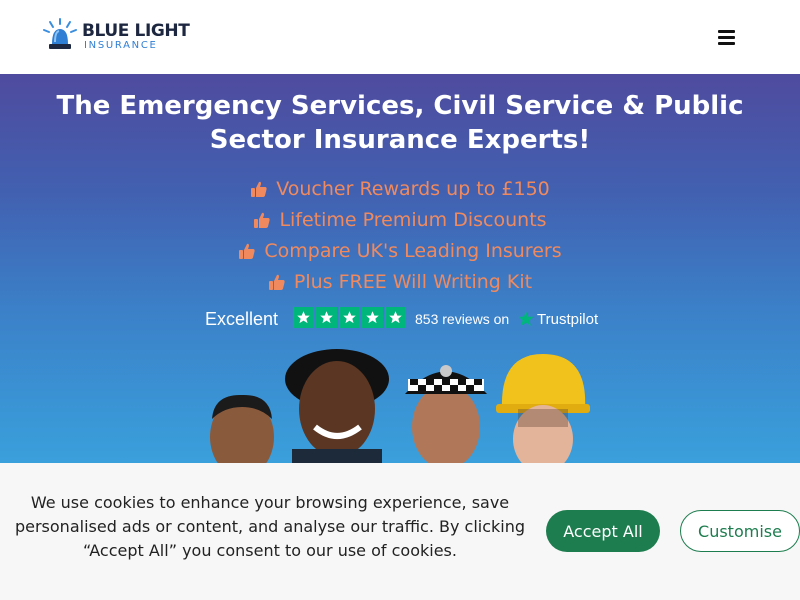 The image size is (800, 600). What do you see at coordinates (400, 406) in the screenshot?
I see `emergency-workers-photo` at bounding box center [400, 406].